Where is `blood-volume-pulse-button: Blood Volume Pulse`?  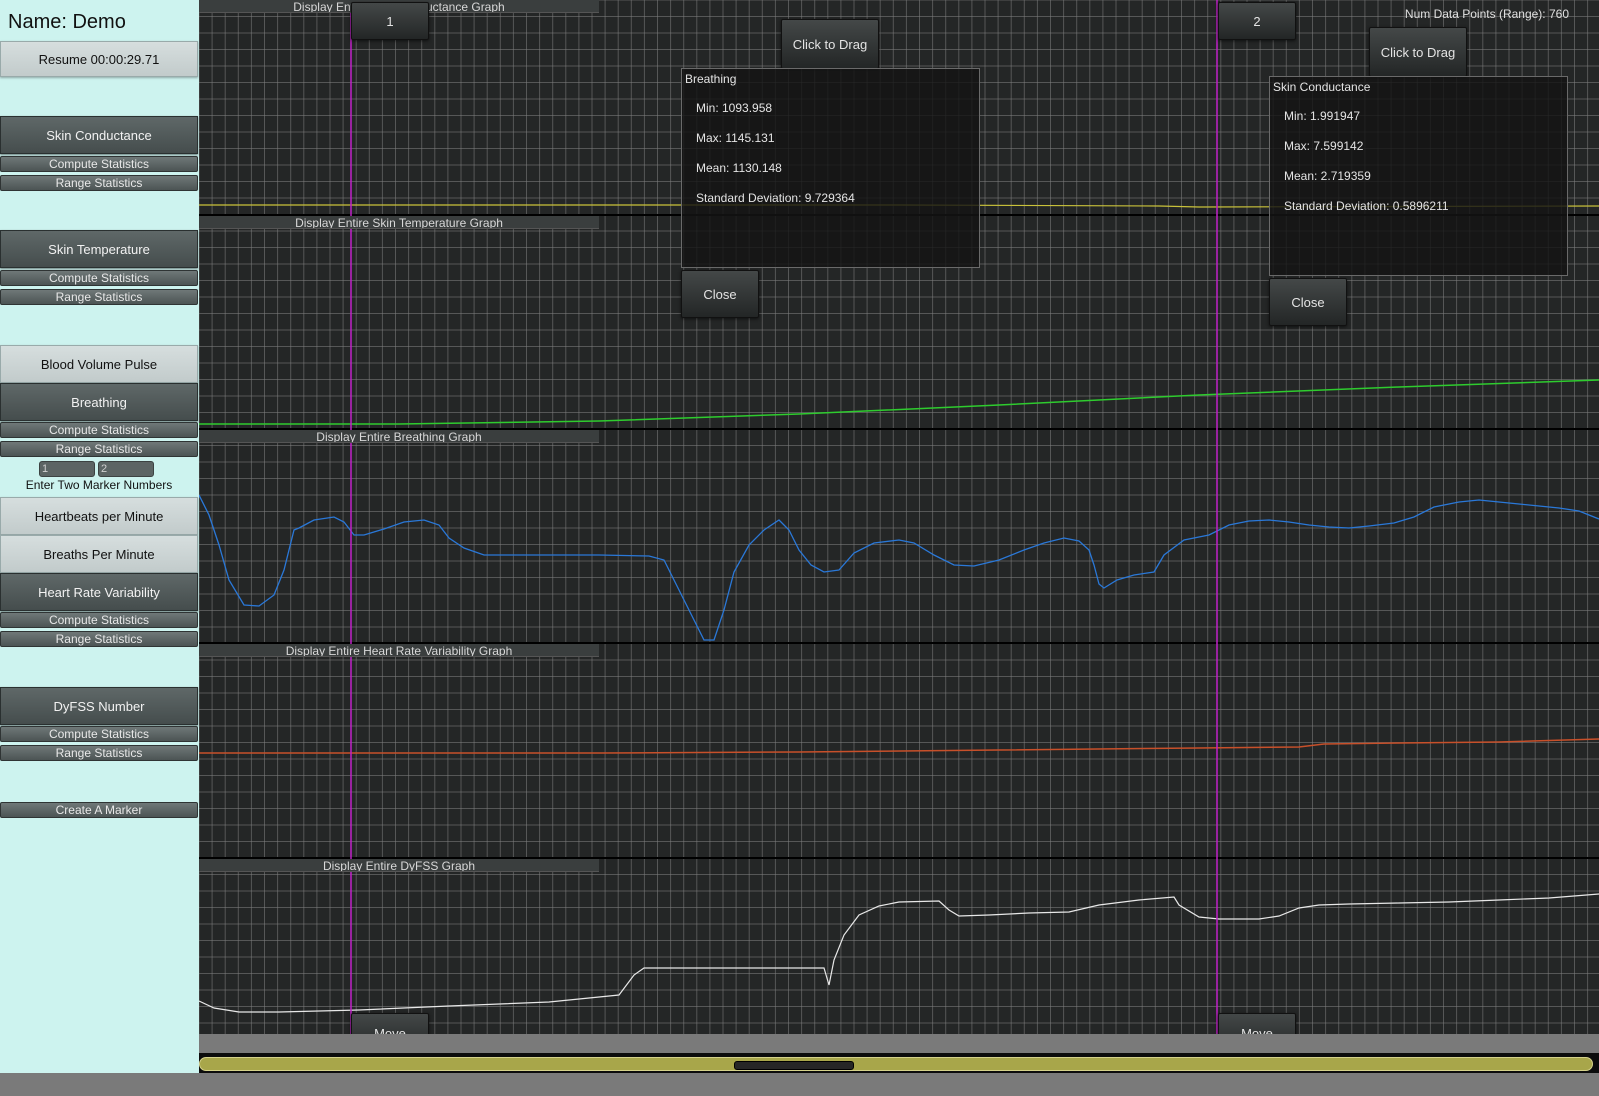
blood-volume-pulse-button: Blood Volume Pulse is located at coordinates (99, 364).